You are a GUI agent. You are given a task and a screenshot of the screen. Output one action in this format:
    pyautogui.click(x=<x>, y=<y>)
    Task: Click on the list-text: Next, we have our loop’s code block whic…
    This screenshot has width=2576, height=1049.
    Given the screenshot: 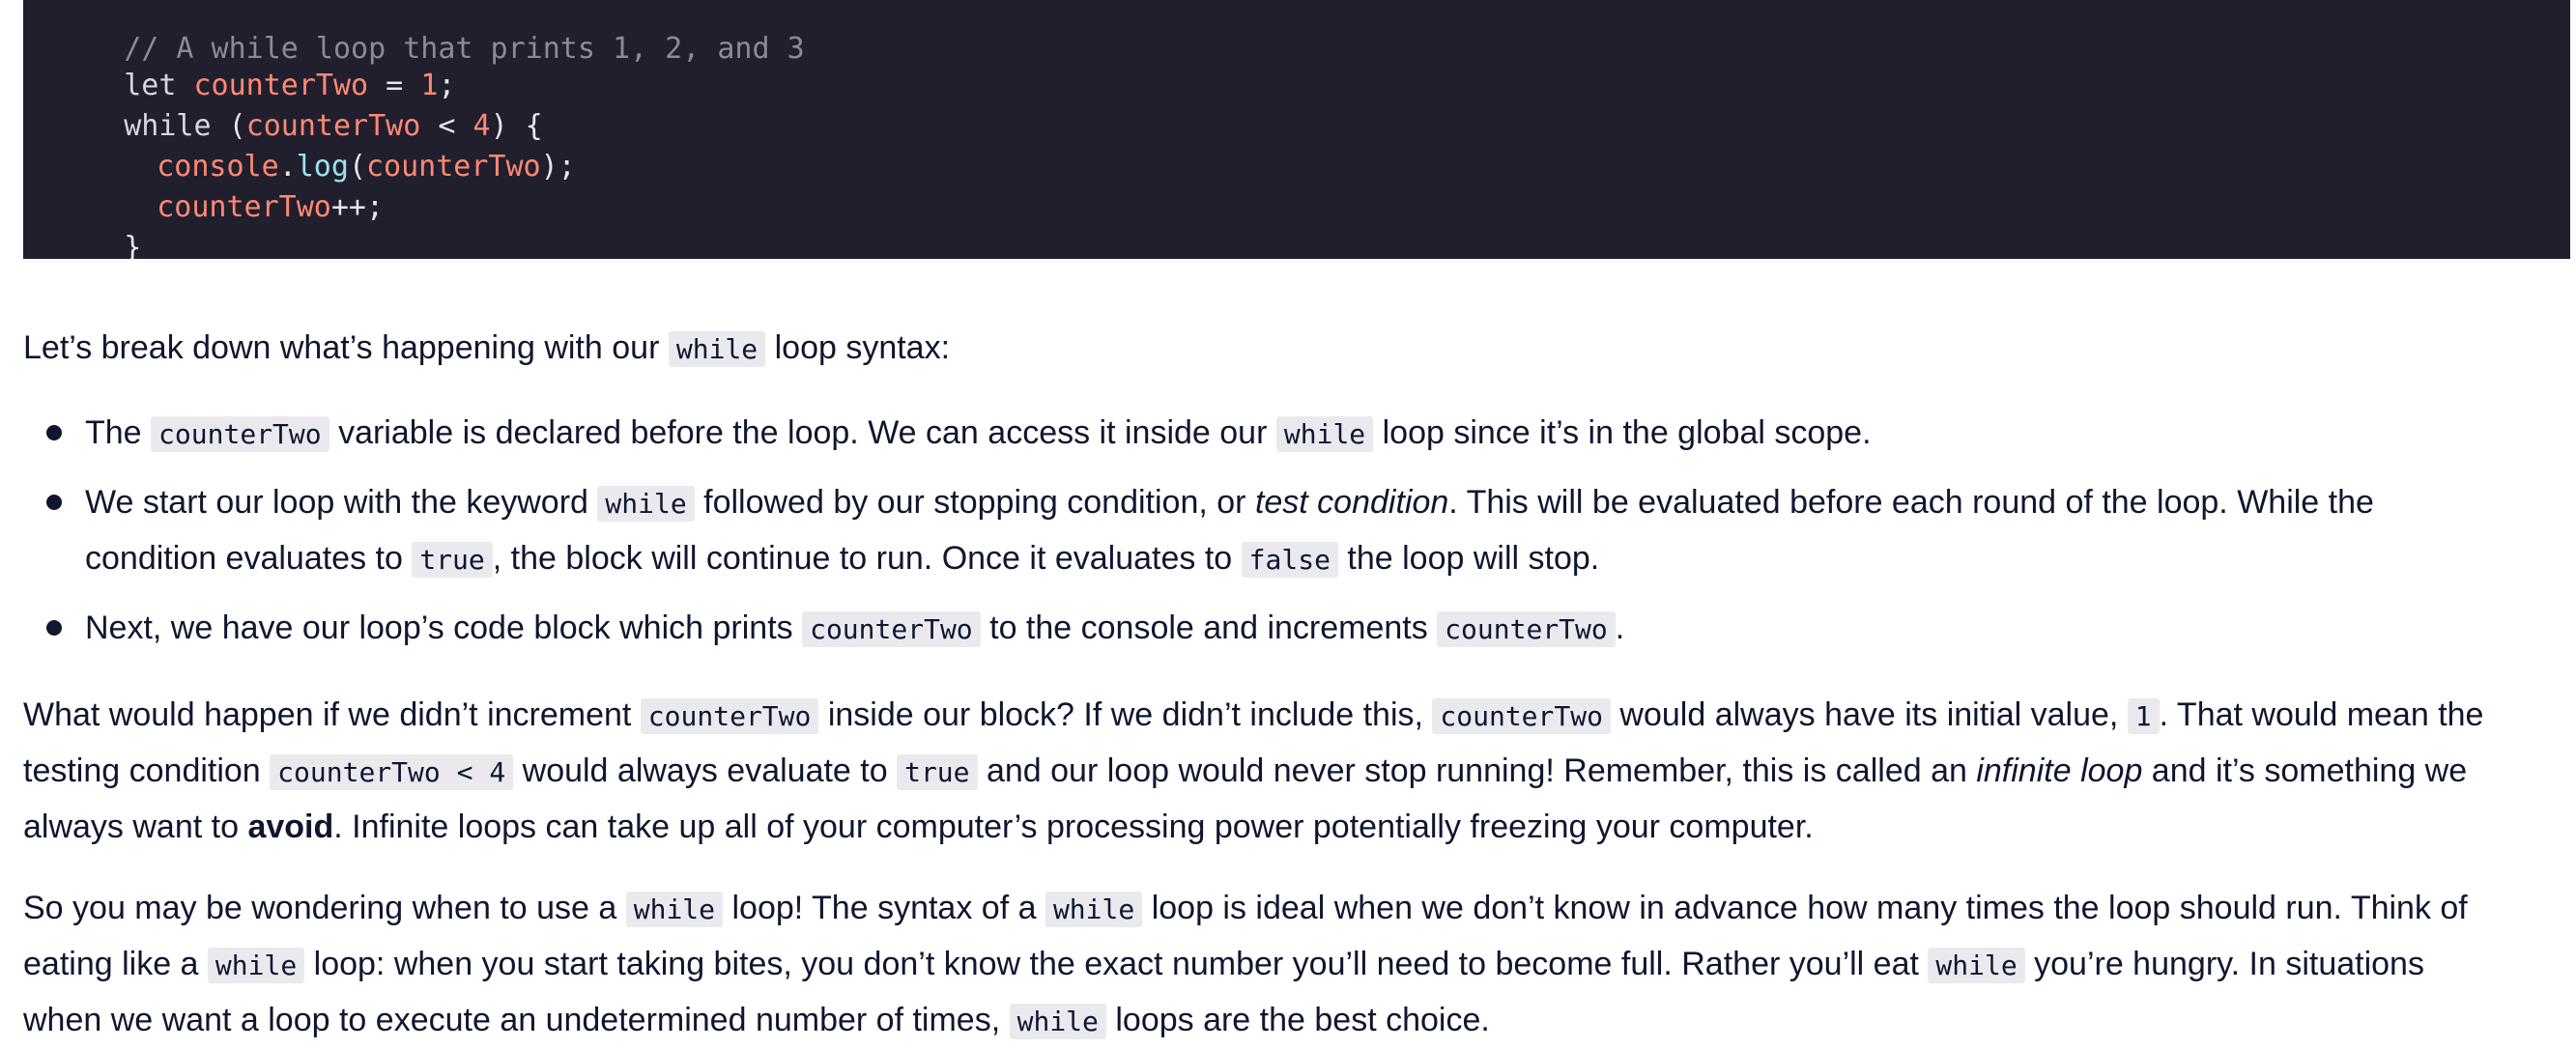 What is the action you would take?
    pyautogui.click(x=444, y=628)
    